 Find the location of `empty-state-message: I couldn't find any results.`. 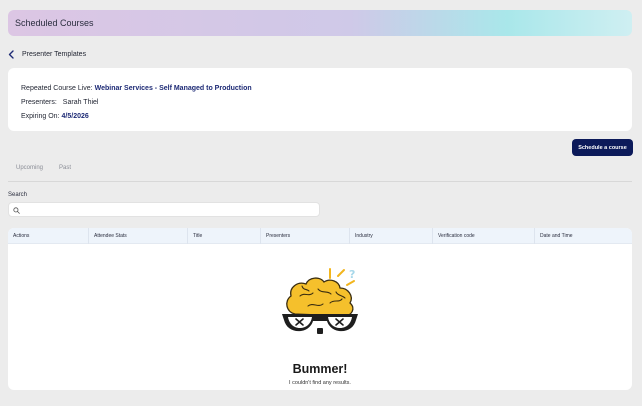

empty-state-message: I couldn't find any results. is located at coordinates (320, 383).